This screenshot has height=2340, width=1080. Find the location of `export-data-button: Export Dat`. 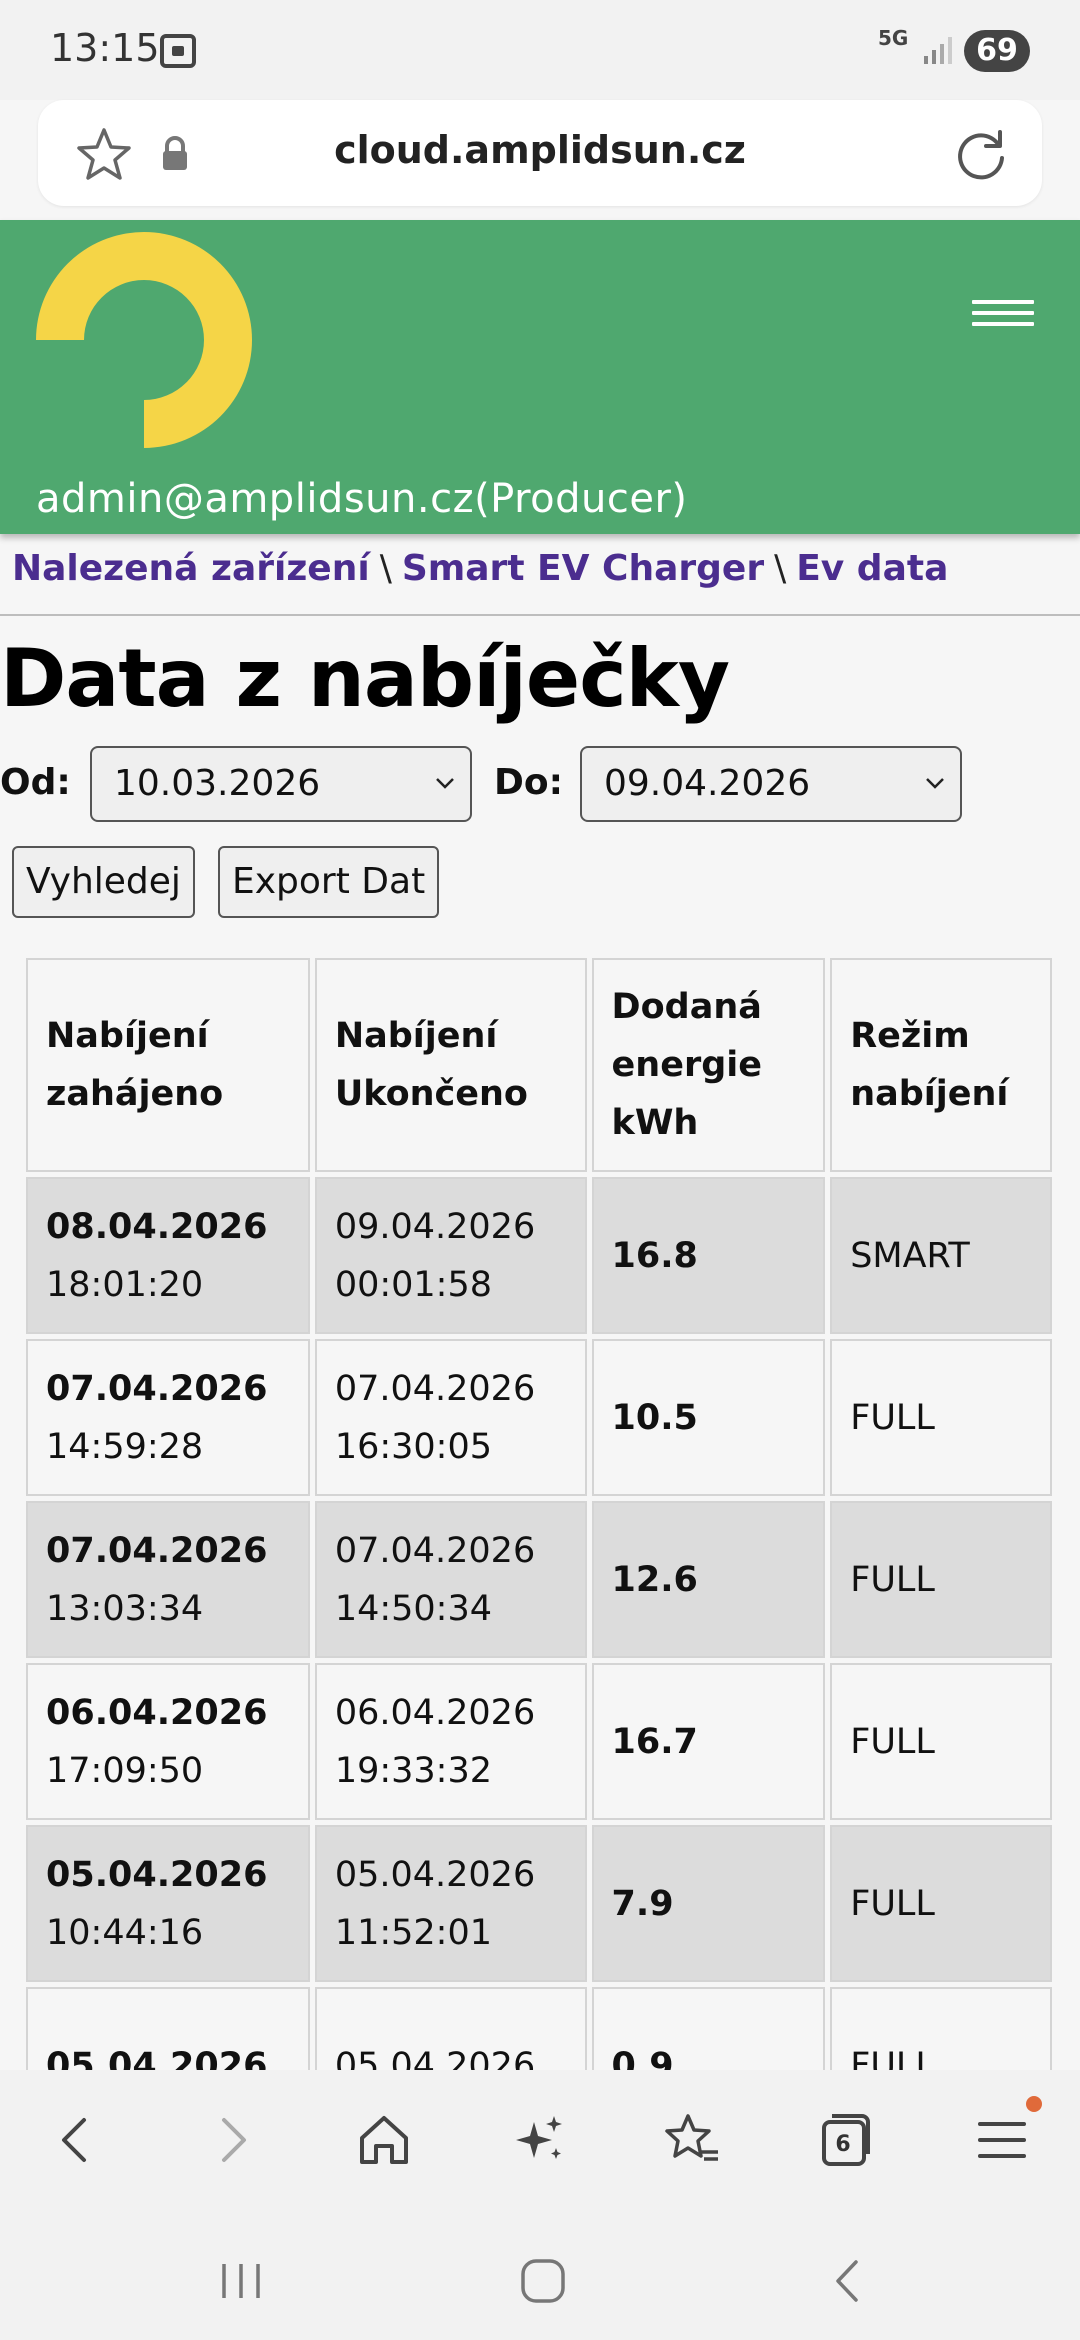

export-data-button: Export Dat is located at coordinates (329, 882).